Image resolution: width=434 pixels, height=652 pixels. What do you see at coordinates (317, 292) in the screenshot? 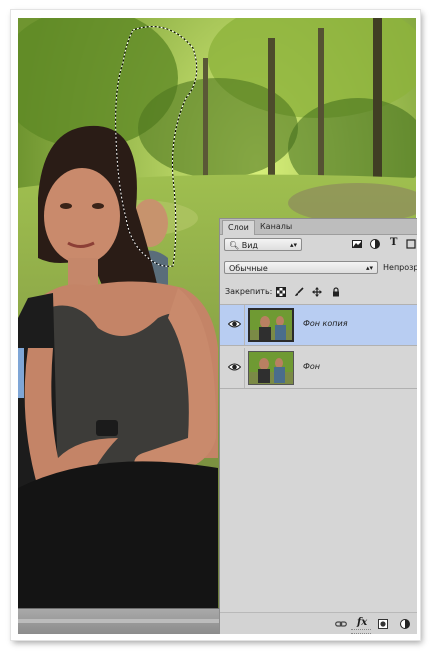
I see `lock-move-icon` at bounding box center [317, 292].